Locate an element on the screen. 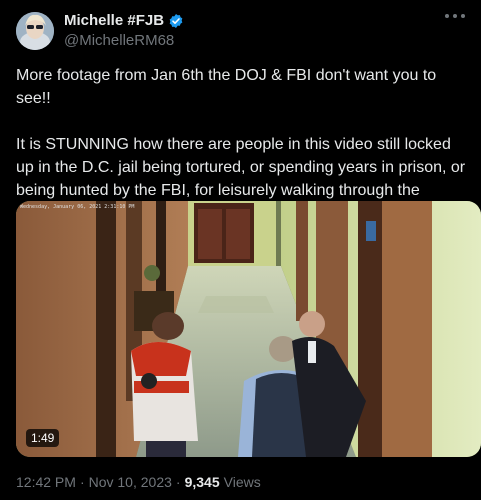 This screenshot has height=500, width=481. author-display-name: Michelle #FJB is located at coordinates (114, 20).